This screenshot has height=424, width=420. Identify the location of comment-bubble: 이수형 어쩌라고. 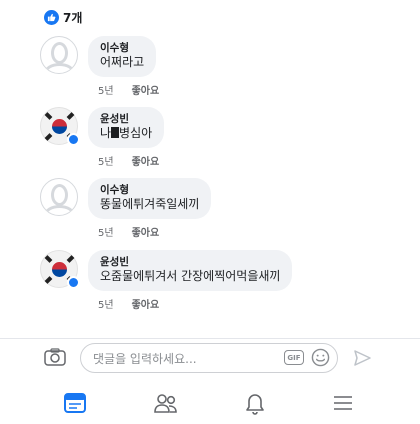
(122, 56).